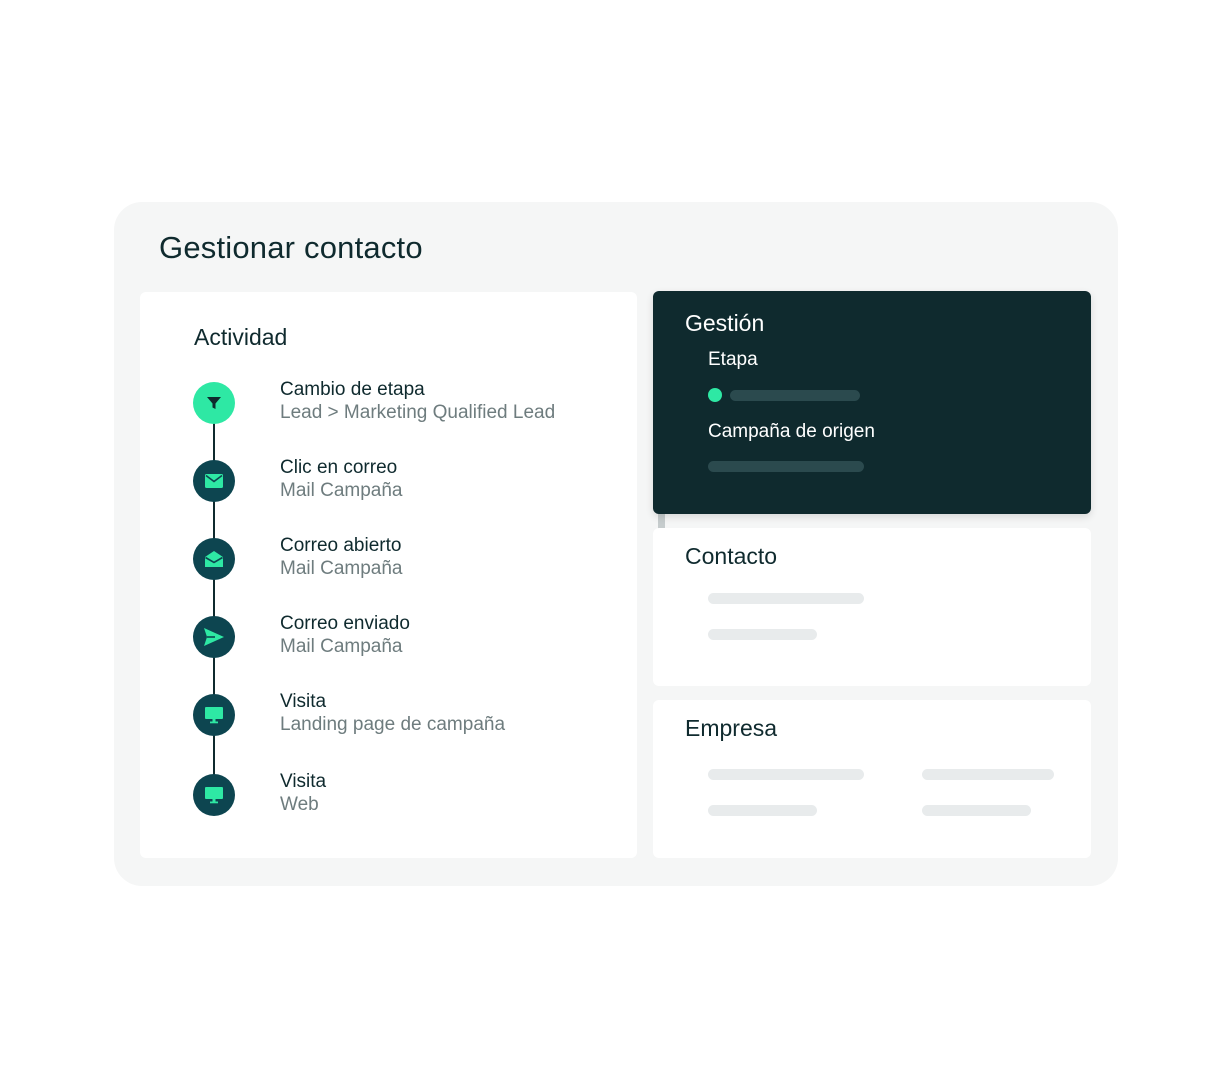 This screenshot has width=1232, height=1088. I want to click on page-title: Gestionar contacto, so click(291, 247).